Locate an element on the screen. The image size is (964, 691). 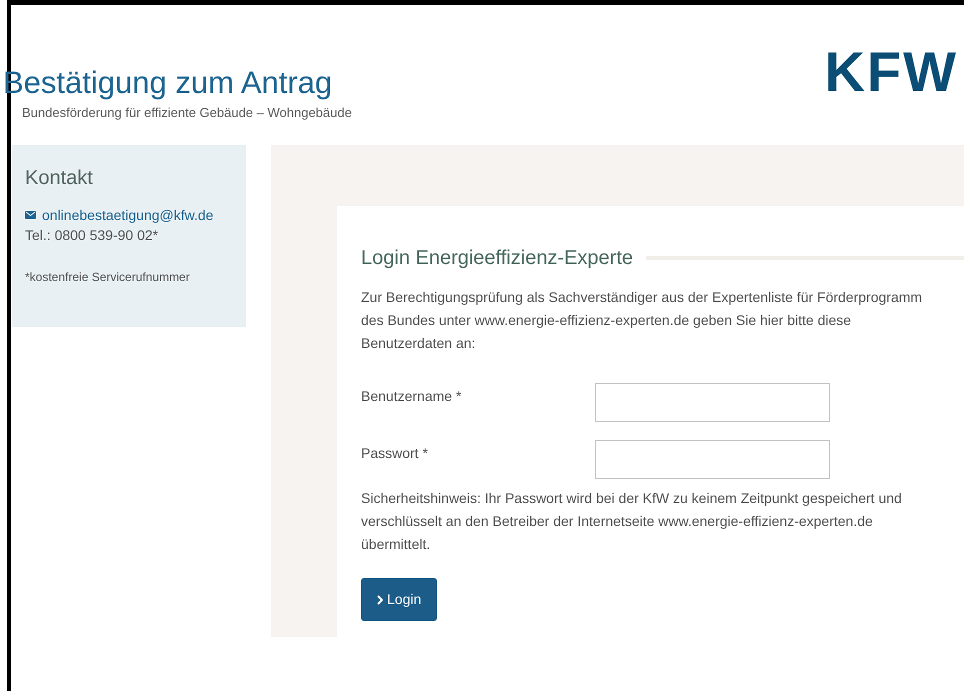
login-button: Login is located at coordinates (399, 599).